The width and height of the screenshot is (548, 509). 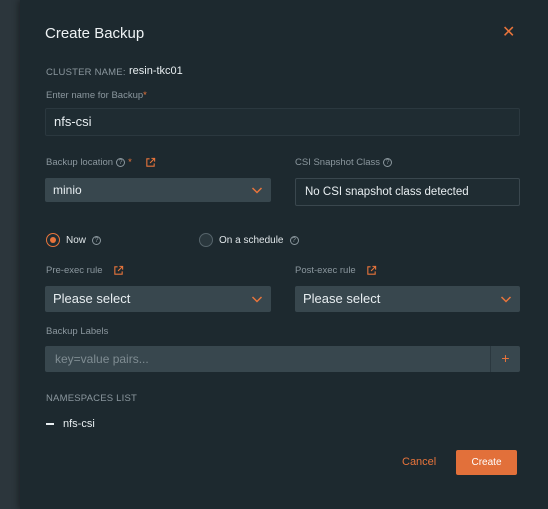 I want to click on post-exec-rule-select: Please select, so click(x=407, y=299).